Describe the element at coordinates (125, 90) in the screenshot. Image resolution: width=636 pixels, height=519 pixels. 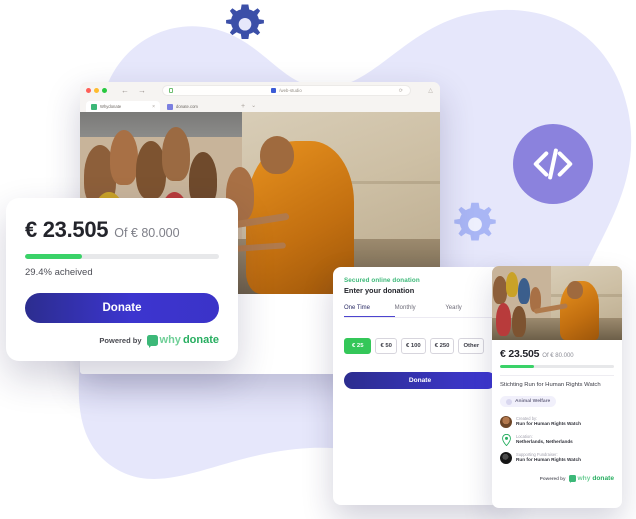
I see `back-icon: ←` at that location.